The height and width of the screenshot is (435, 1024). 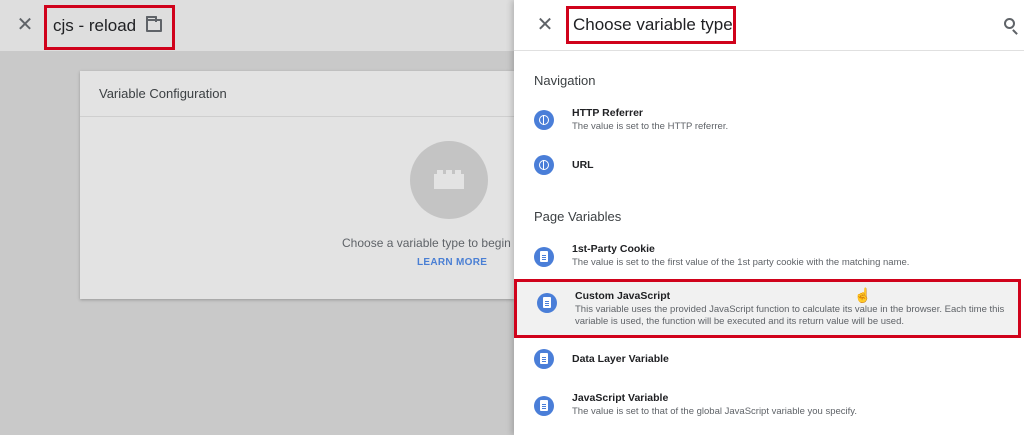 What do you see at coordinates (623, 296) in the screenshot?
I see `variable-type-name: Custom JavaScript` at bounding box center [623, 296].